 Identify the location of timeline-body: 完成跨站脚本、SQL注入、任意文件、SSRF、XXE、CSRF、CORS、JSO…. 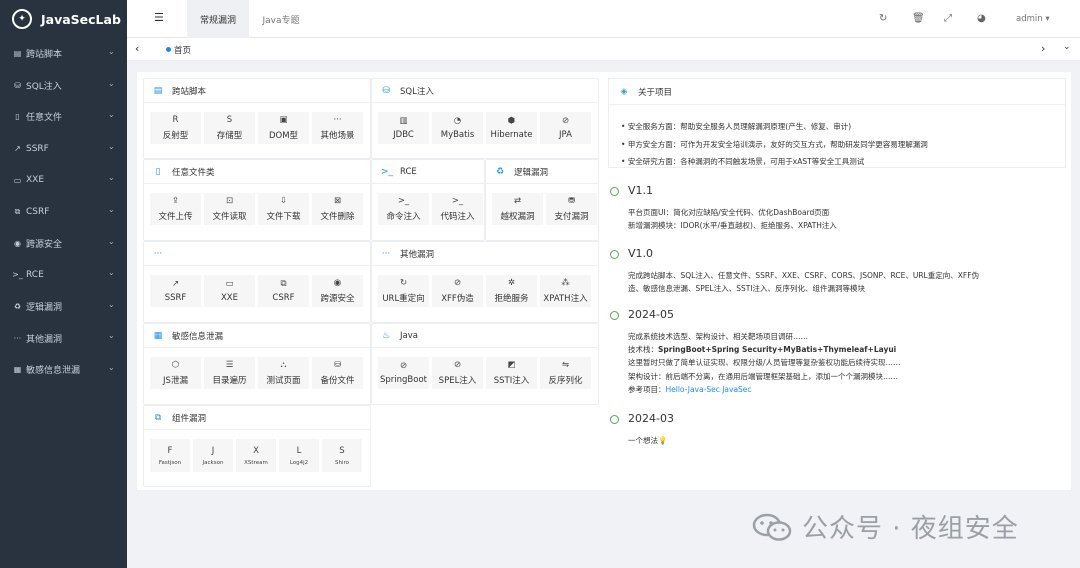
(803, 282).